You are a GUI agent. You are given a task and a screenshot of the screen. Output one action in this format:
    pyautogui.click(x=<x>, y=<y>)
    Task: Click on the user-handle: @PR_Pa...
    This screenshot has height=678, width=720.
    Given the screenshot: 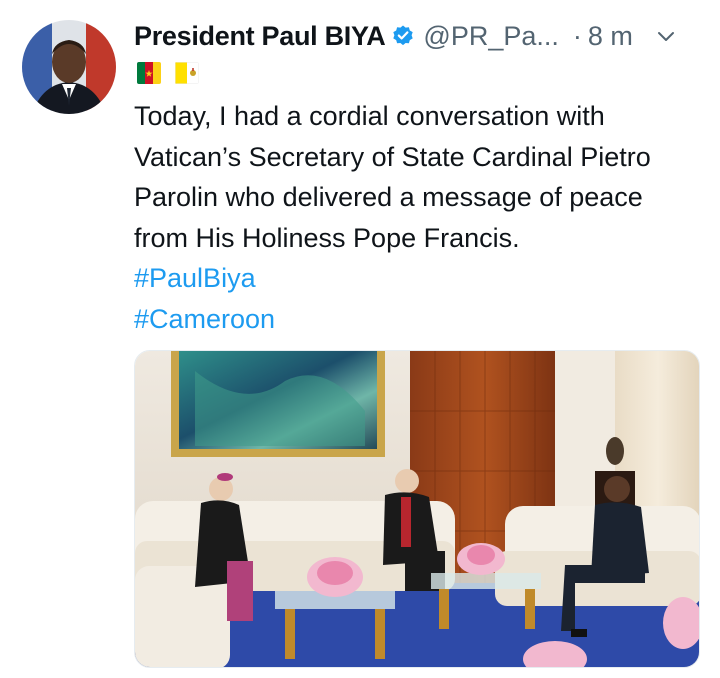 What is the action you would take?
    pyautogui.click(x=490, y=36)
    